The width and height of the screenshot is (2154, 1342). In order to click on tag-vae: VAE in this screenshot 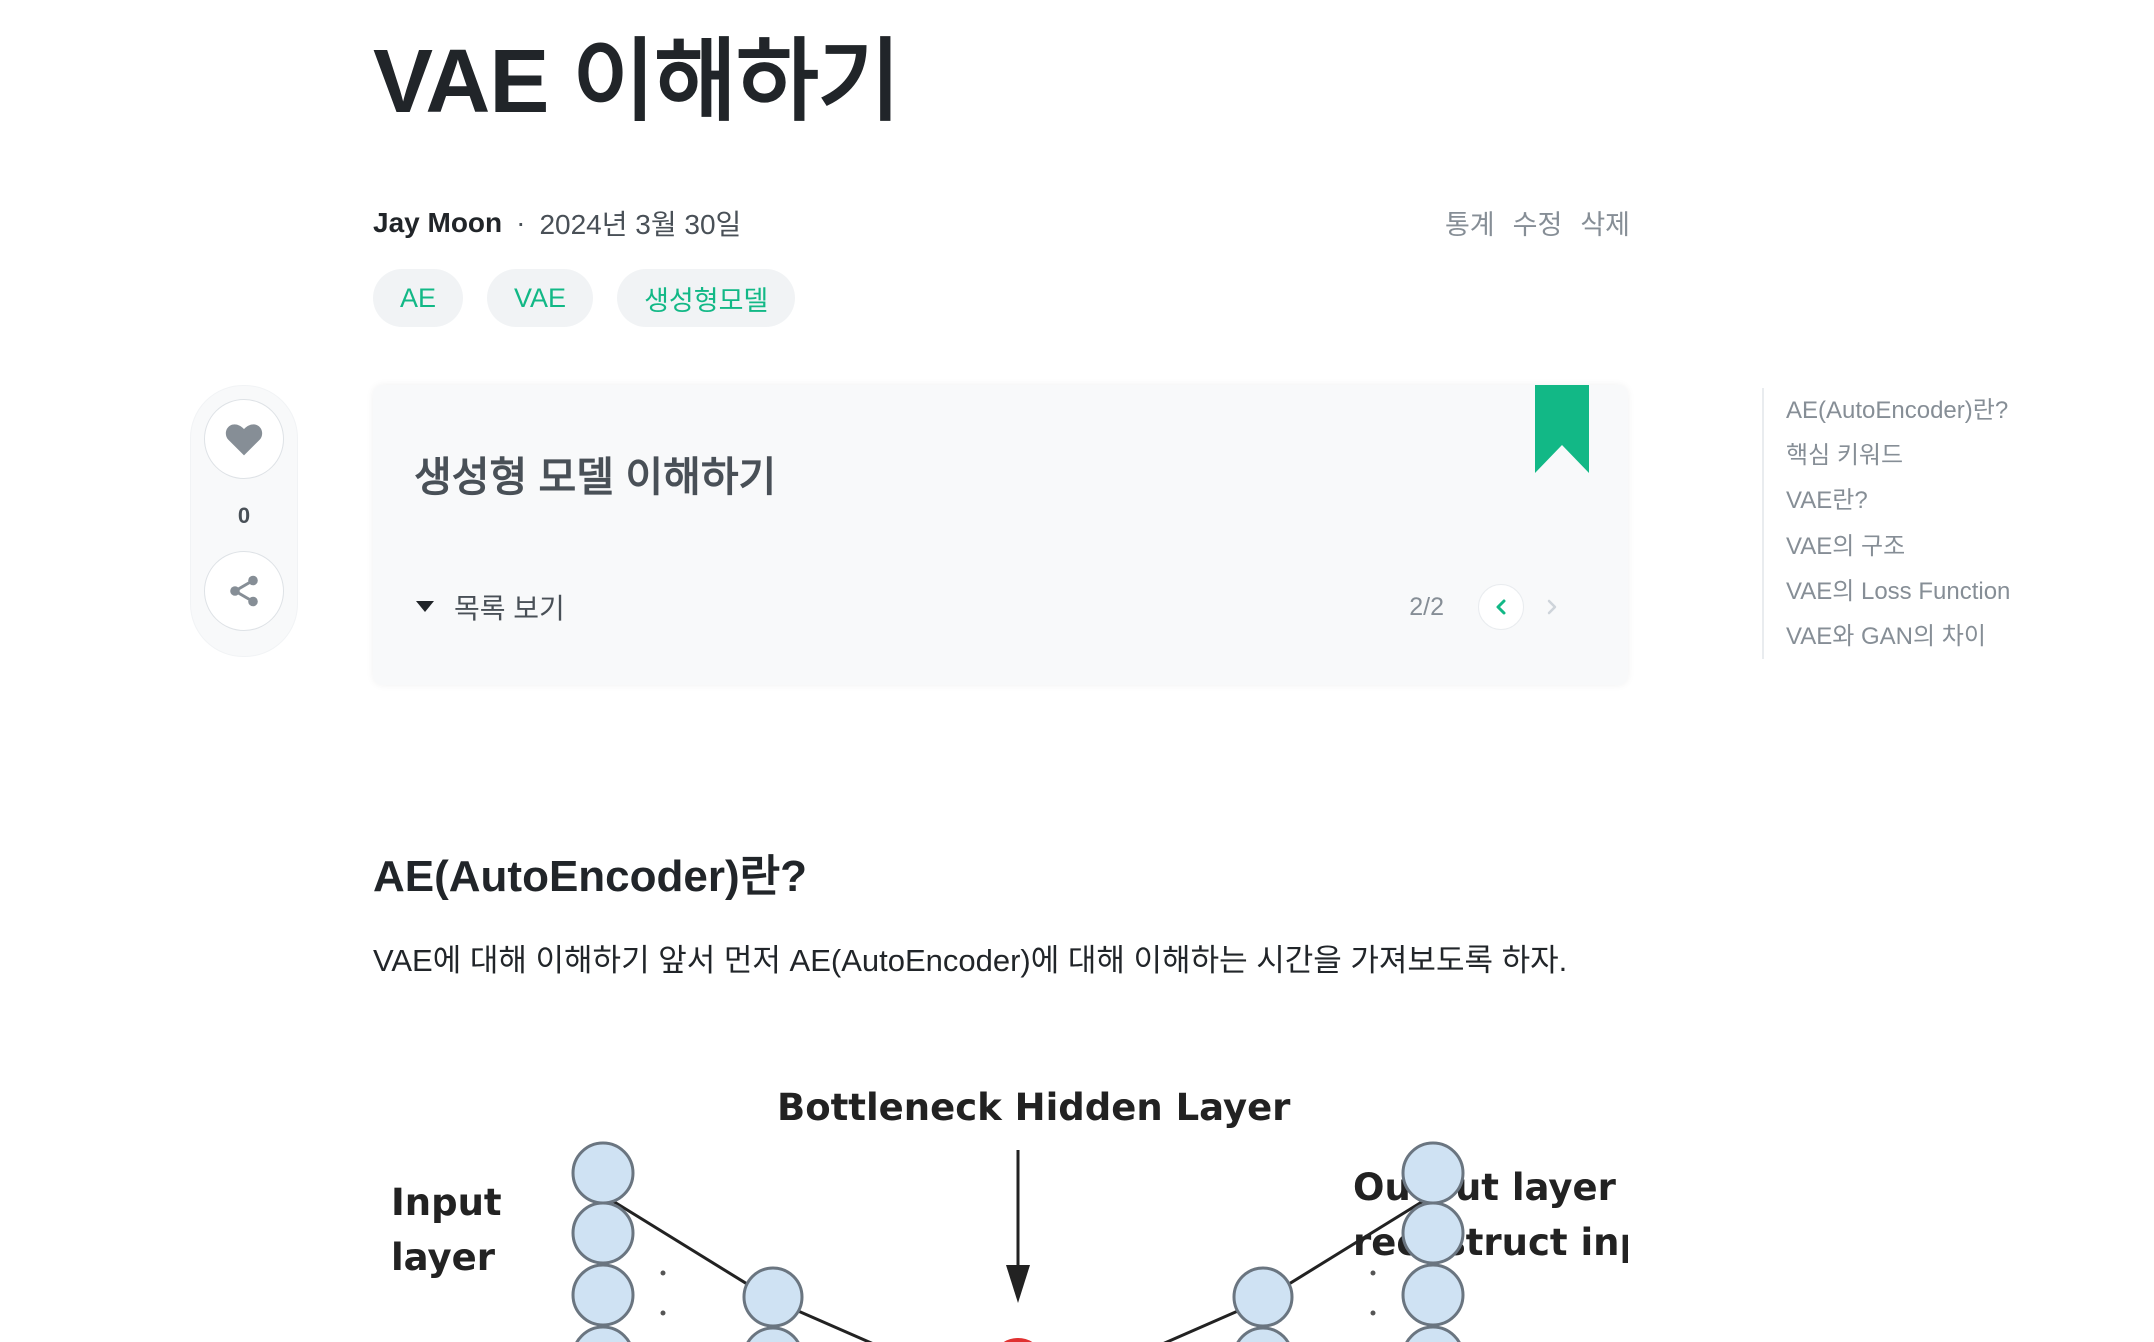, I will do `click(540, 298)`.